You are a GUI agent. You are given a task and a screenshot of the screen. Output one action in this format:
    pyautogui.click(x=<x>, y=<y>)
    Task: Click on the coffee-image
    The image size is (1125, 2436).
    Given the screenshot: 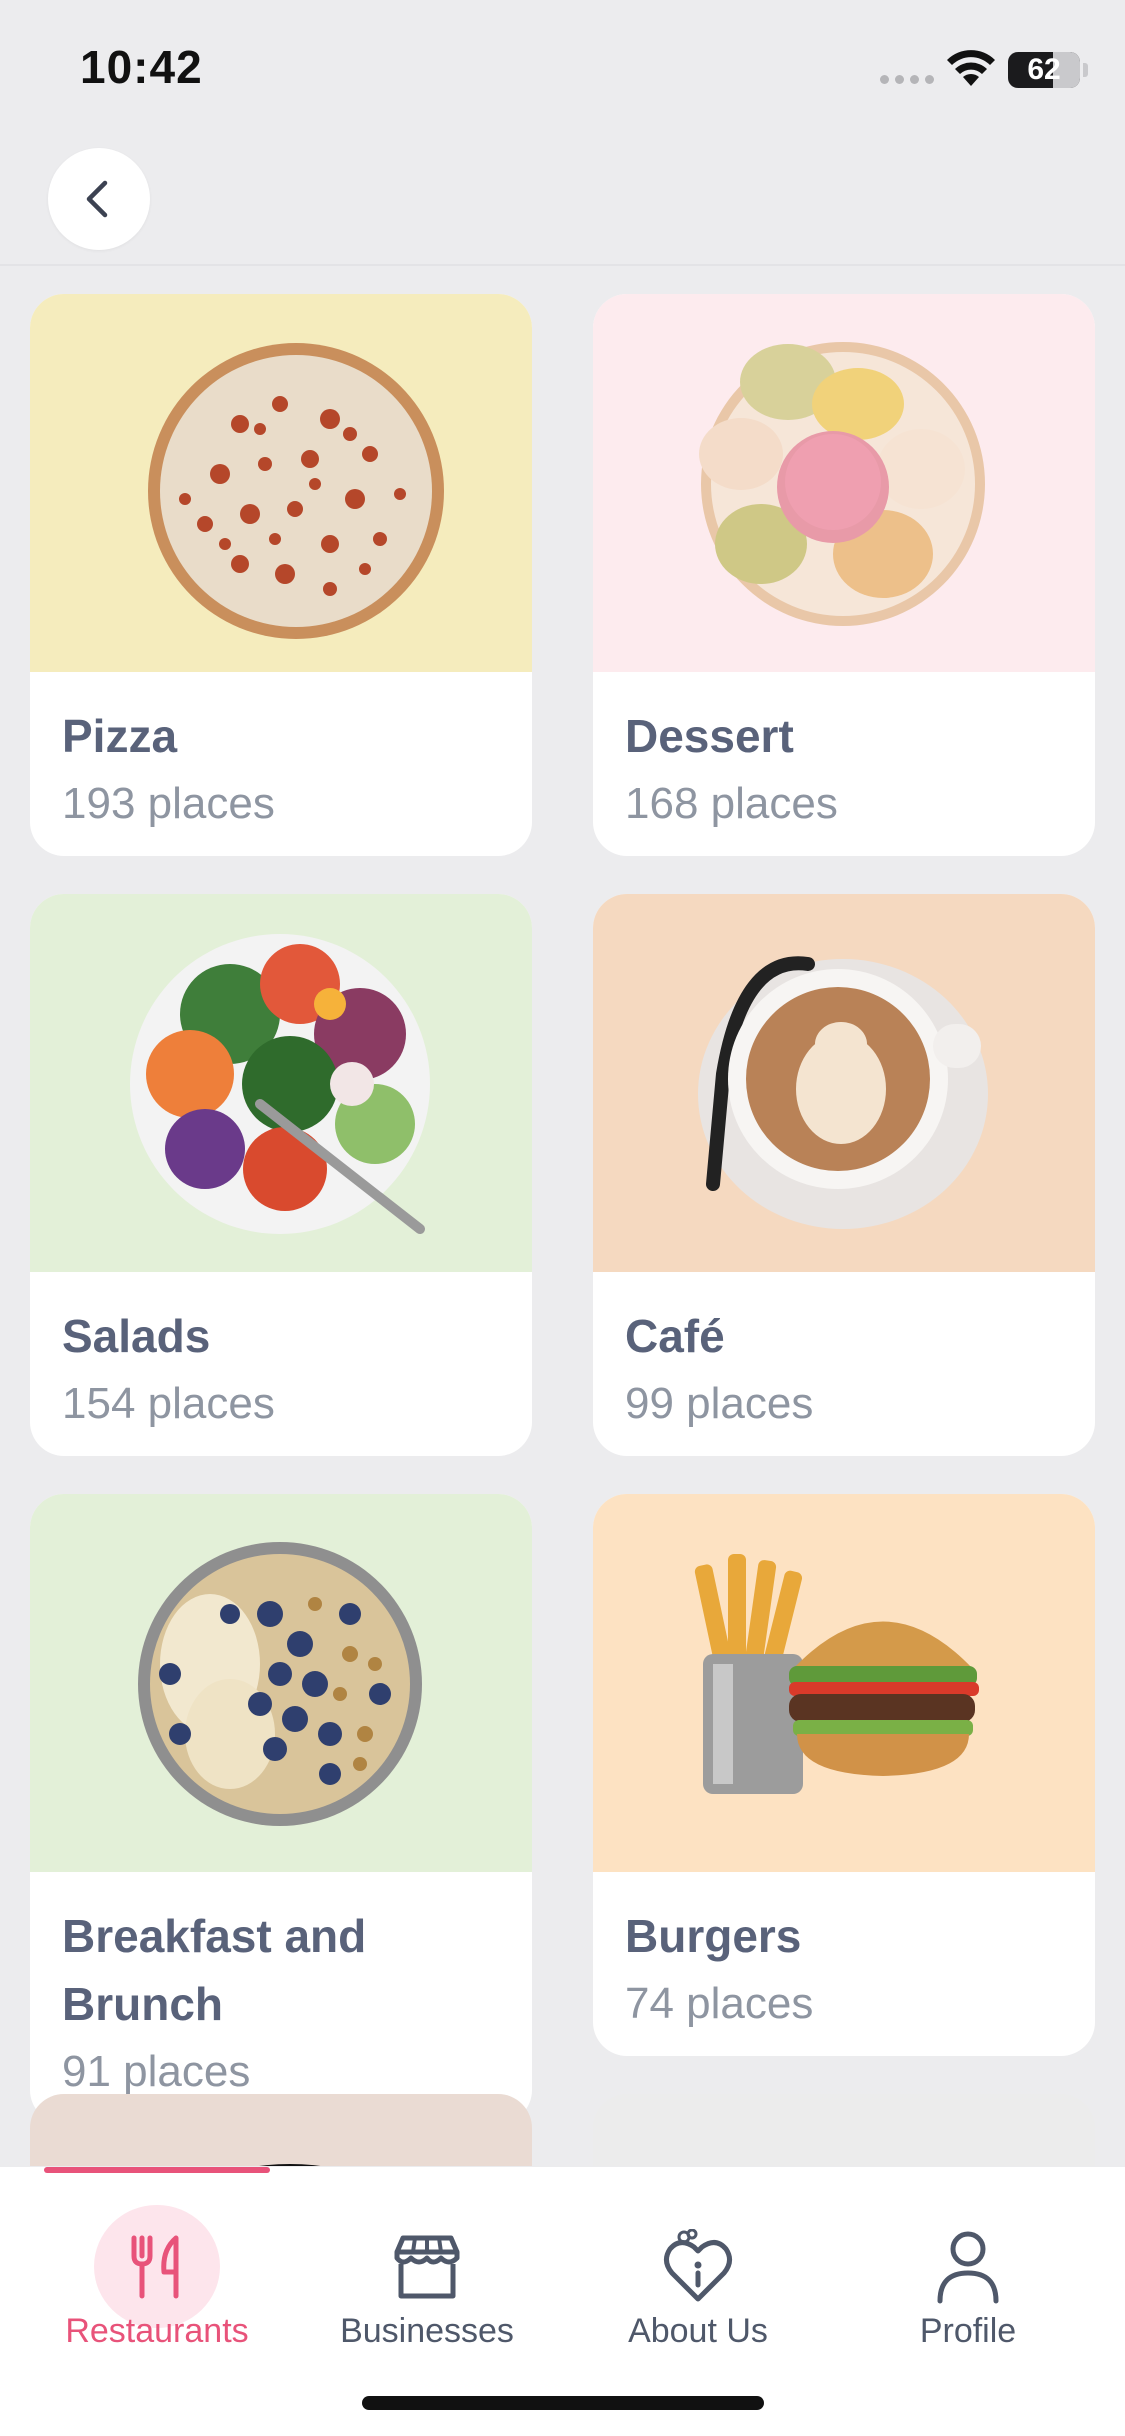 What is the action you would take?
    pyautogui.click(x=843, y=1092)
    